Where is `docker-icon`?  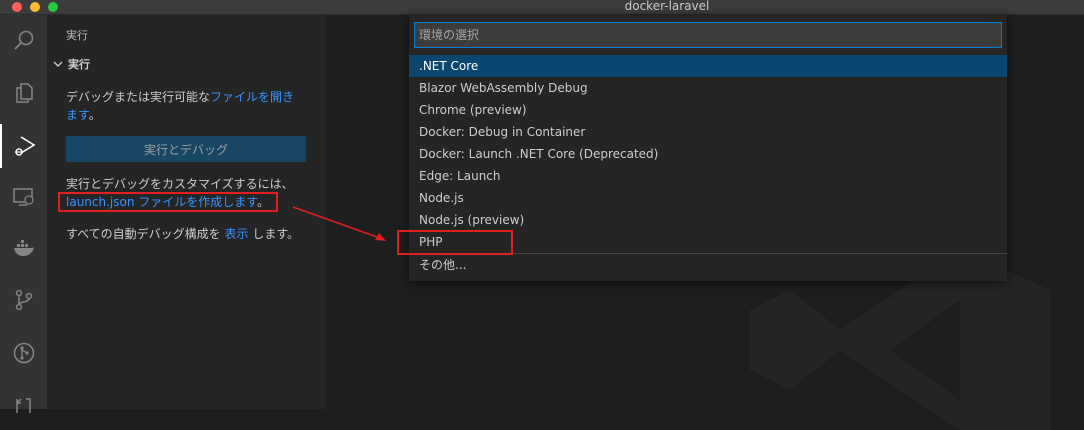 docker-icon is located at coordinates (23, 248).